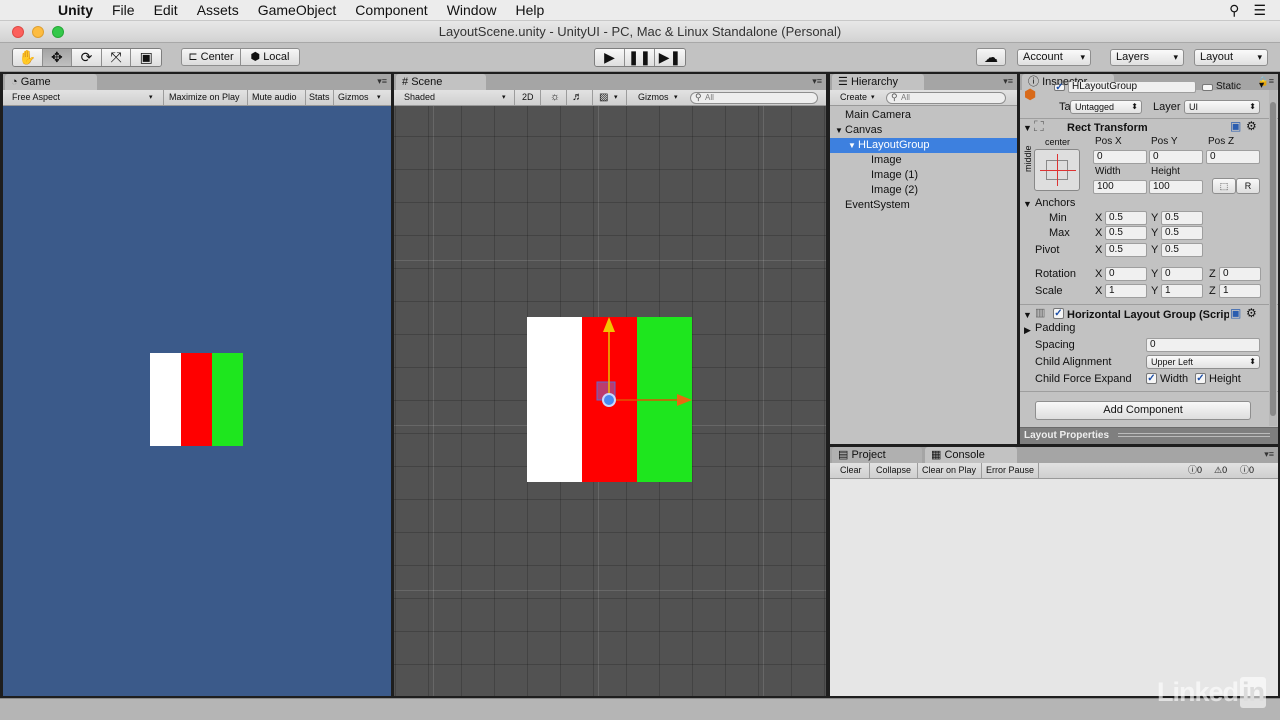 This screenshot has width=1280, height=720. Describe the element at coordinates (817, 81) in the screenshot. I see `scene-tab-menu-icon: ▾≡` at that location.